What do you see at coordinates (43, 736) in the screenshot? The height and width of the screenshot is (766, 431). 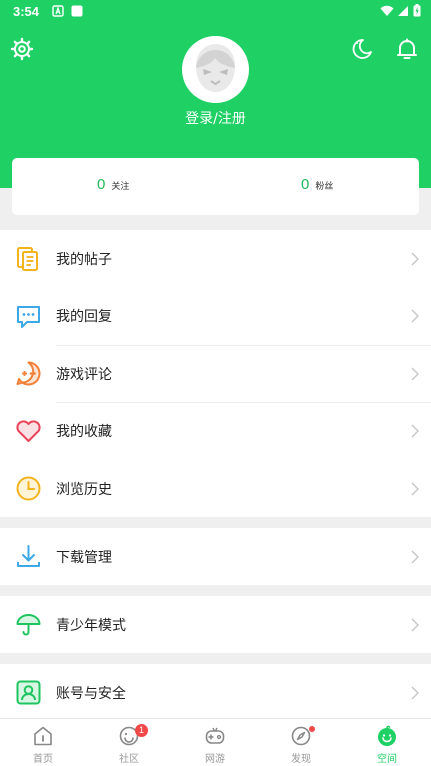 I see `home-icon` at bounding box center [43, 736].